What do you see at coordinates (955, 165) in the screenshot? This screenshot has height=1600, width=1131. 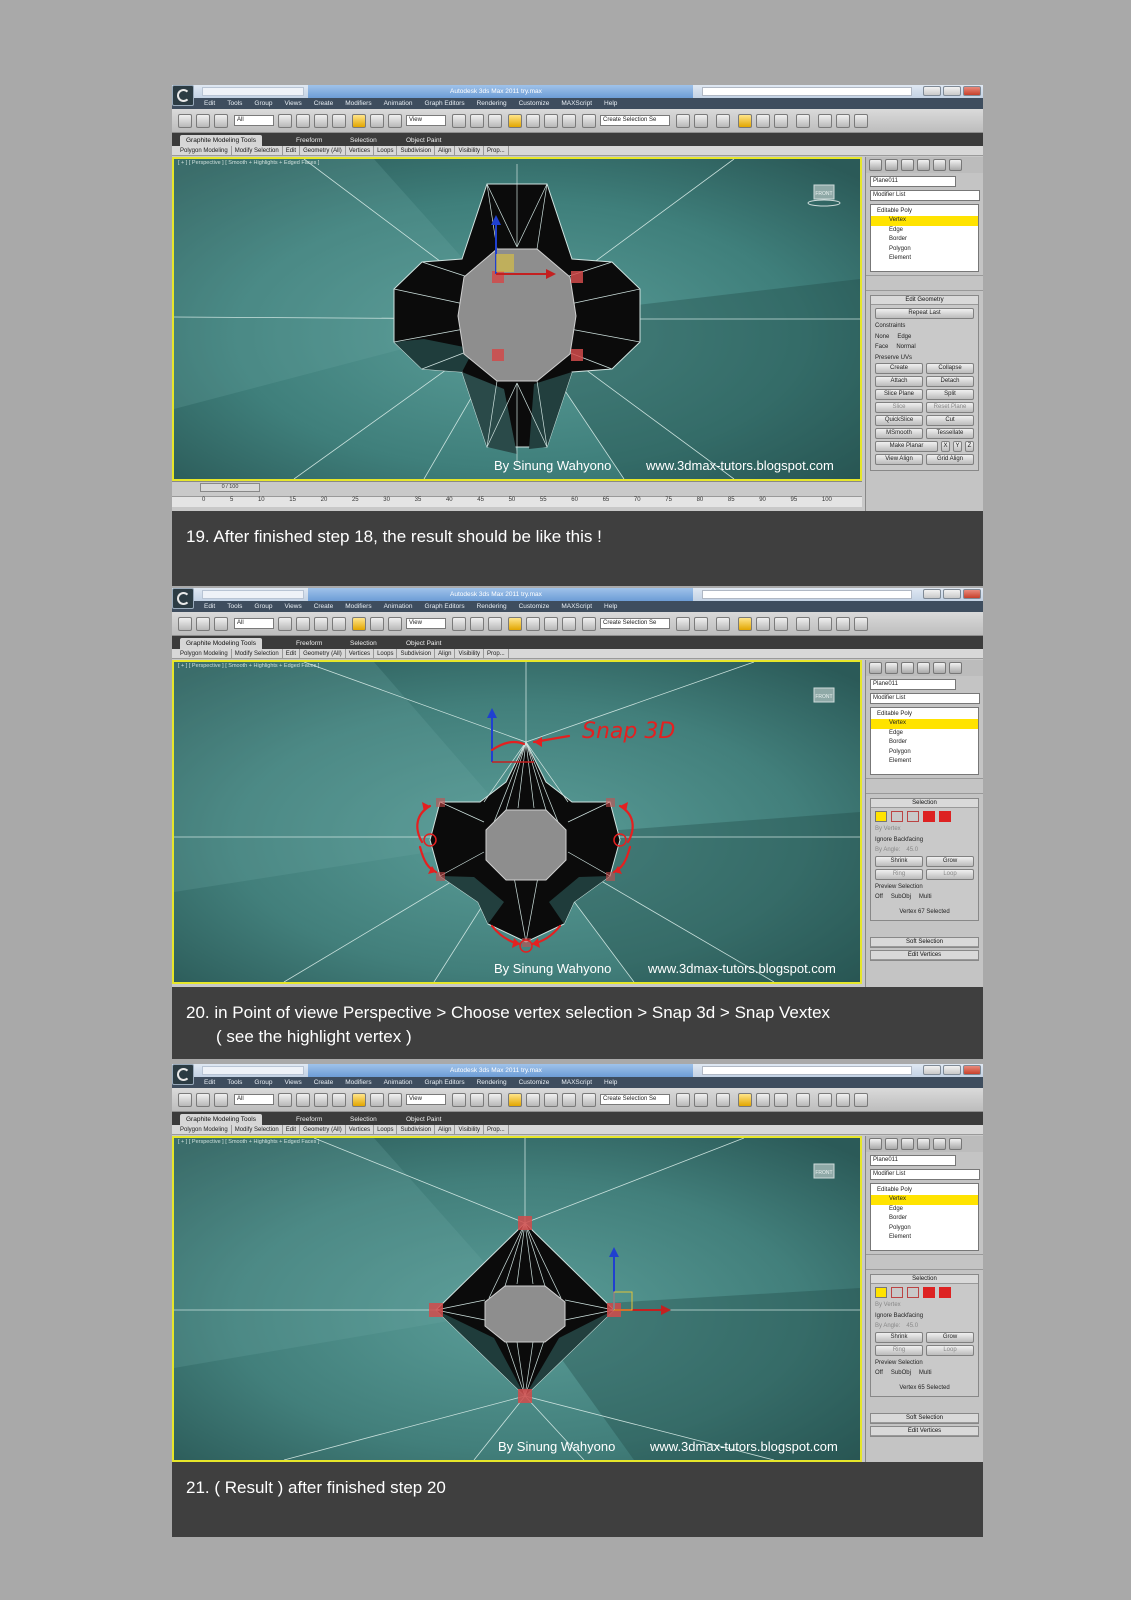 I see `utilities-tab-icon` at bounding box center [955, 165].